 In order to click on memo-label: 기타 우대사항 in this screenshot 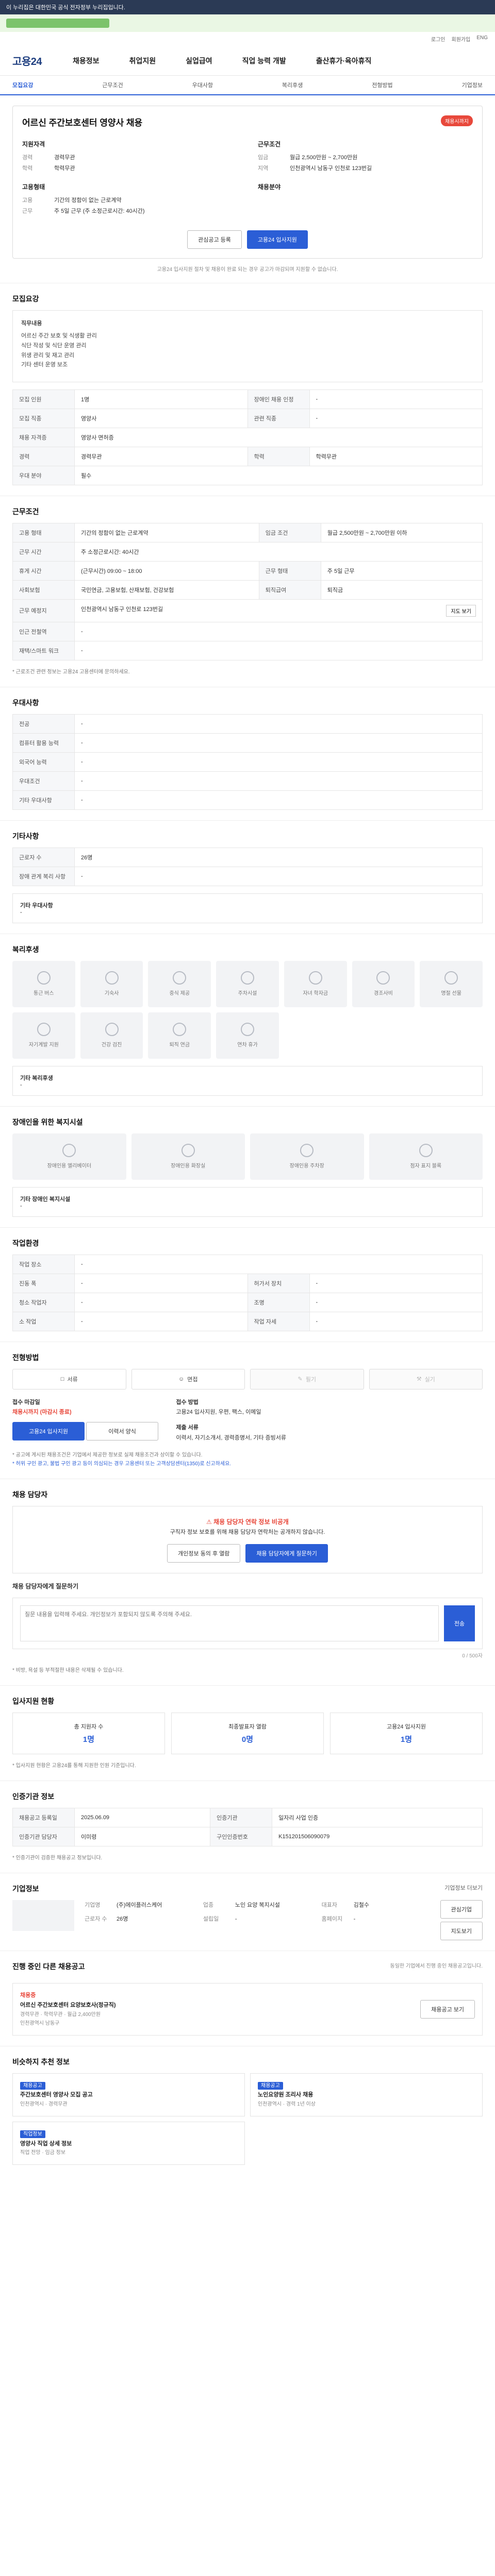, I will do `click(37, 905)`.